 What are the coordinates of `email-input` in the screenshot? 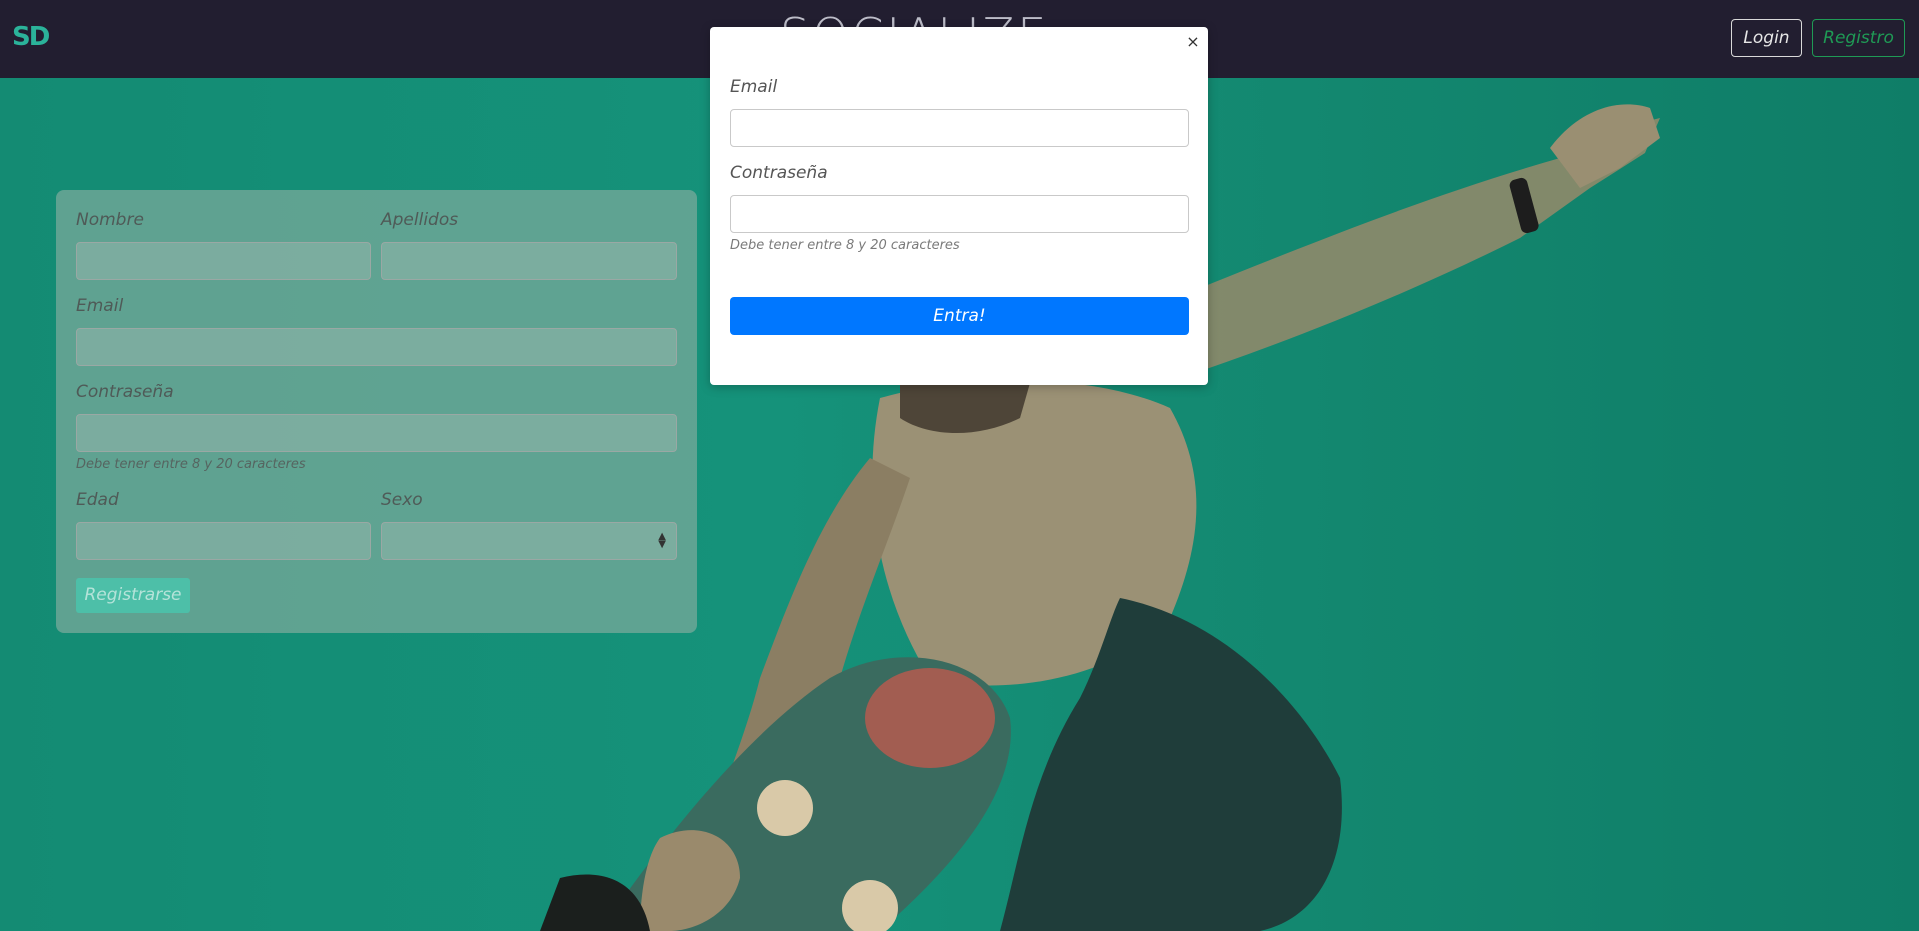 It's located at (376, 347).